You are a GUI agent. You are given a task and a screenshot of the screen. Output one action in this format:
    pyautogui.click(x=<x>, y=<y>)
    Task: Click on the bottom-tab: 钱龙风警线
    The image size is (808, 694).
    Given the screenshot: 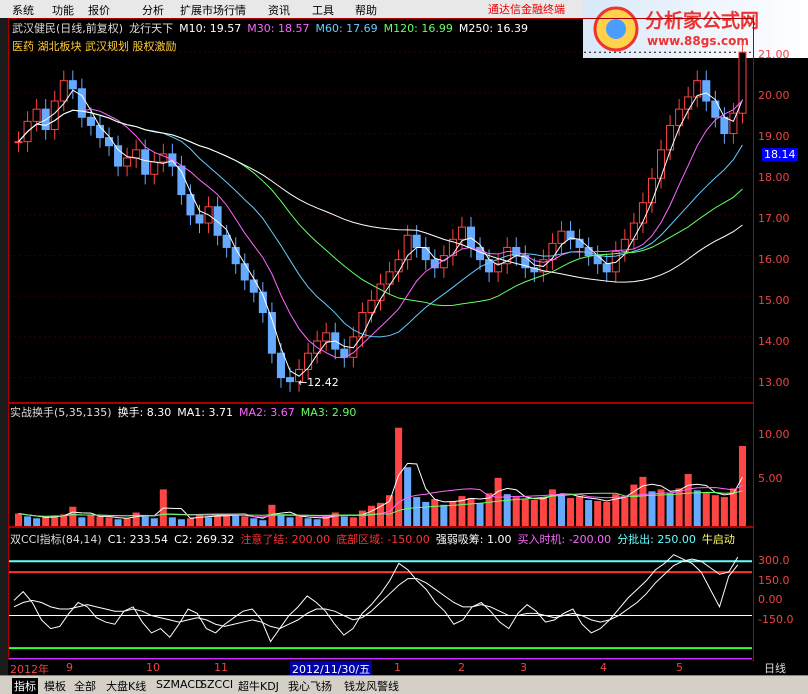 What is the action you would take?
    pyautogui.click(x=371, y=686)
    